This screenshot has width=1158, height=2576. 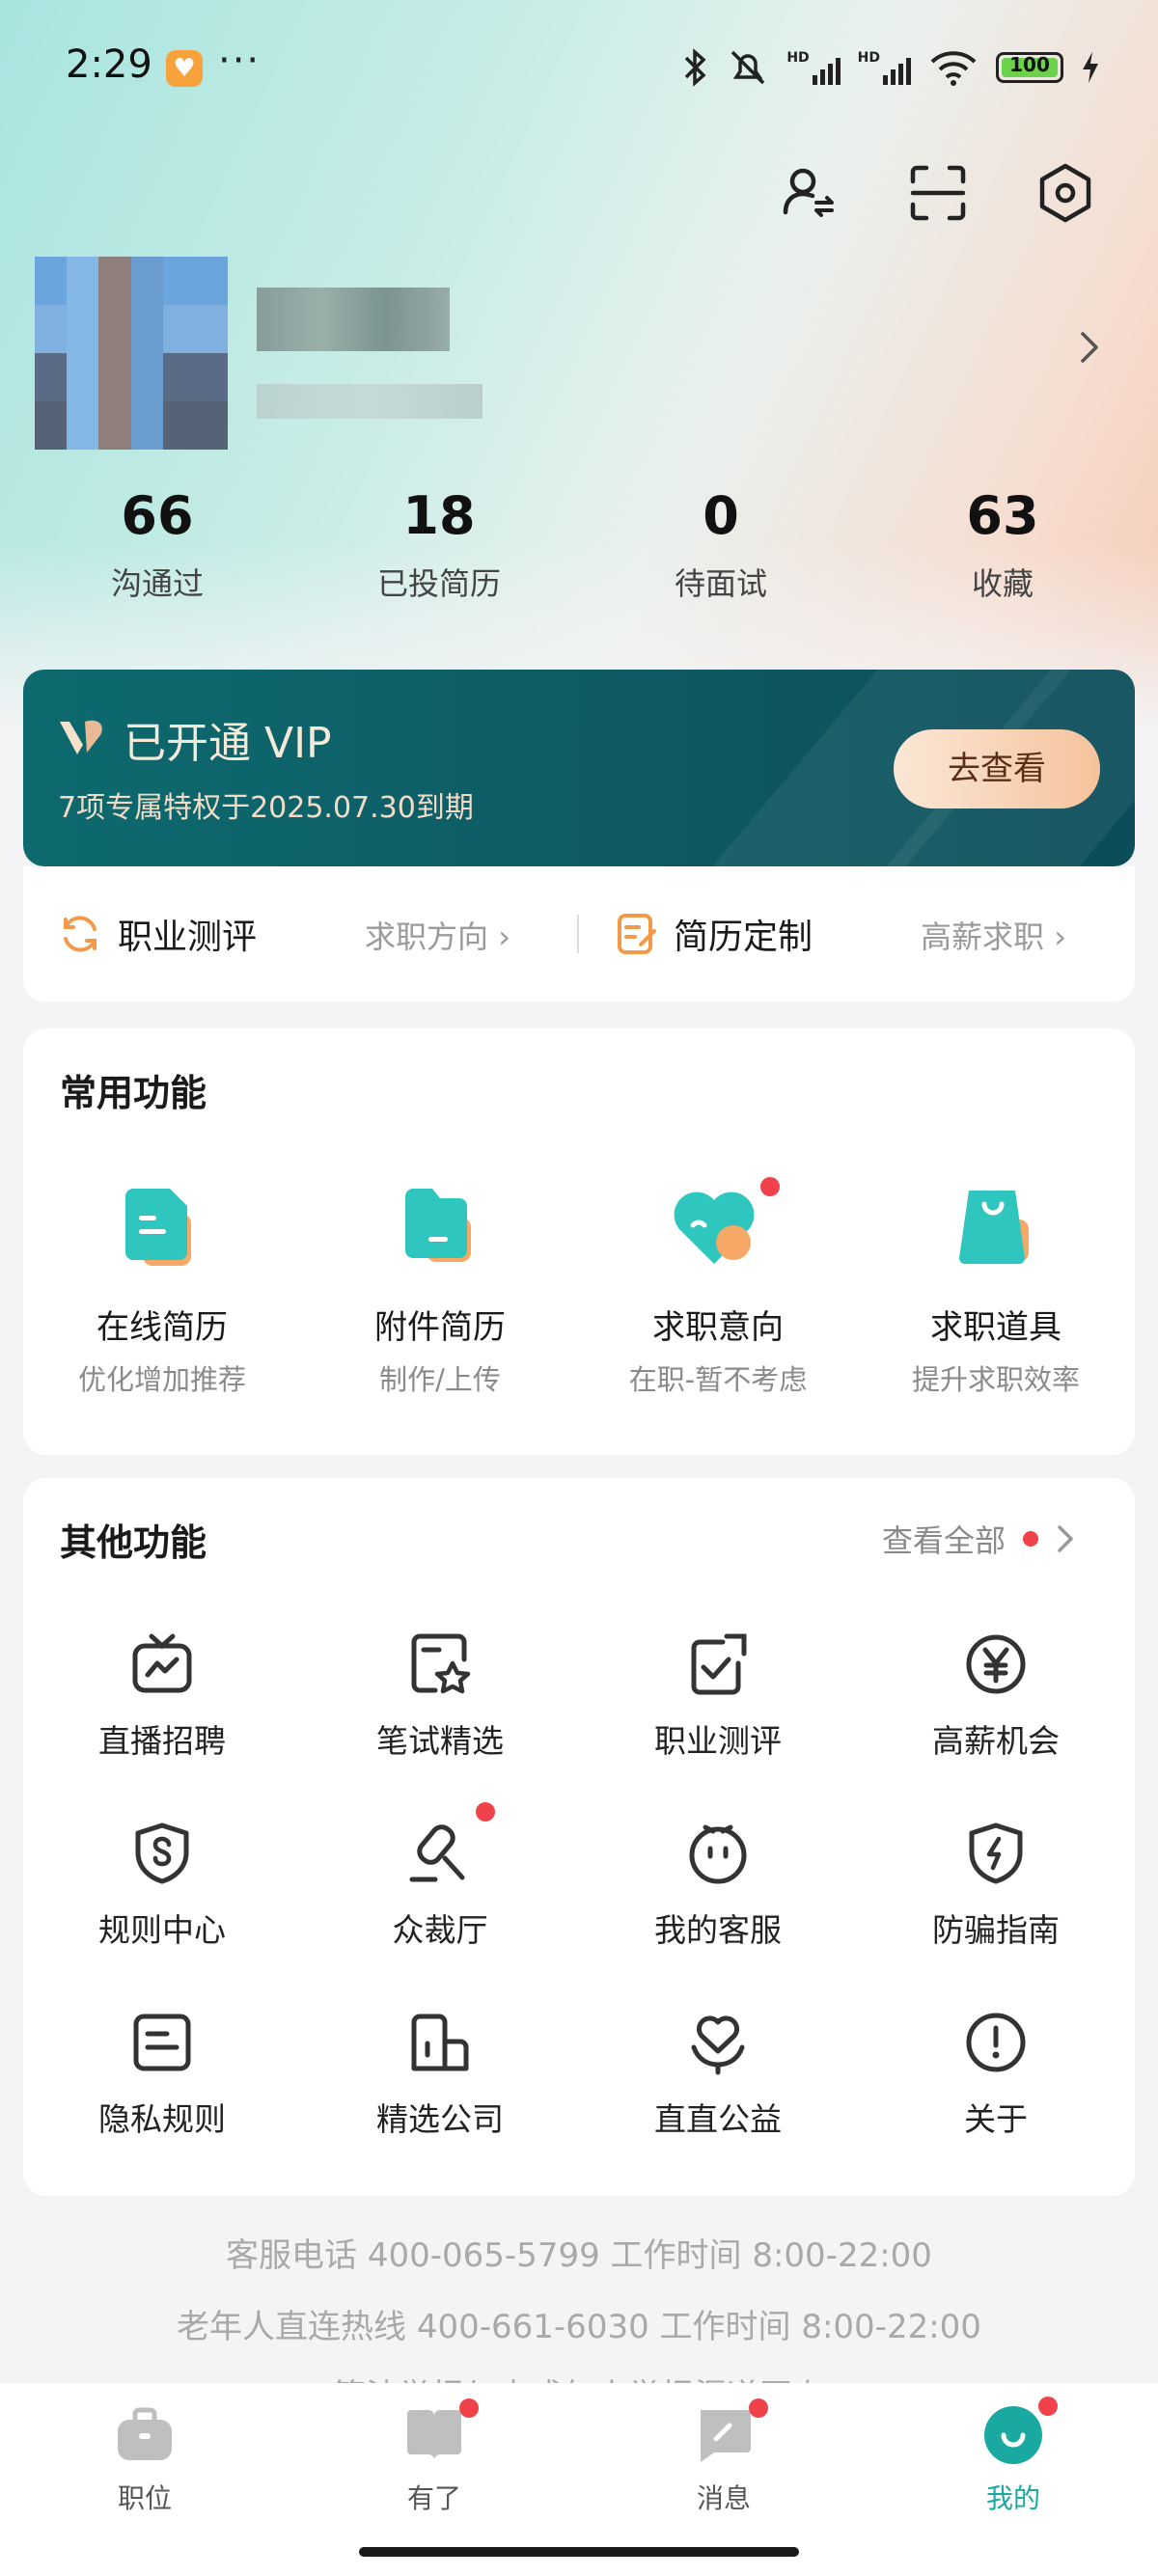 I want to click on more-notifications-icon: ···, so click(x=240, y=61).